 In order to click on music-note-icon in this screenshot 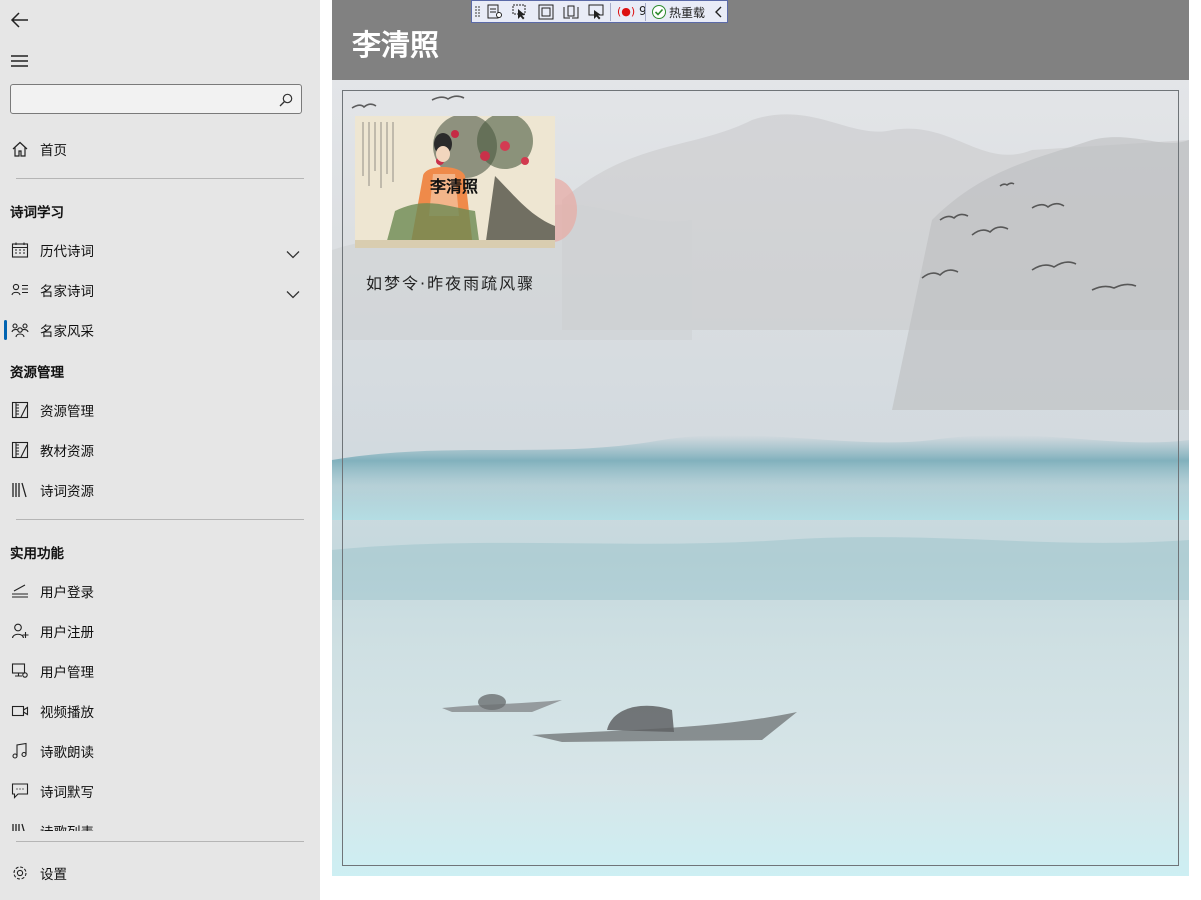, I will do `click(20, 751)`.